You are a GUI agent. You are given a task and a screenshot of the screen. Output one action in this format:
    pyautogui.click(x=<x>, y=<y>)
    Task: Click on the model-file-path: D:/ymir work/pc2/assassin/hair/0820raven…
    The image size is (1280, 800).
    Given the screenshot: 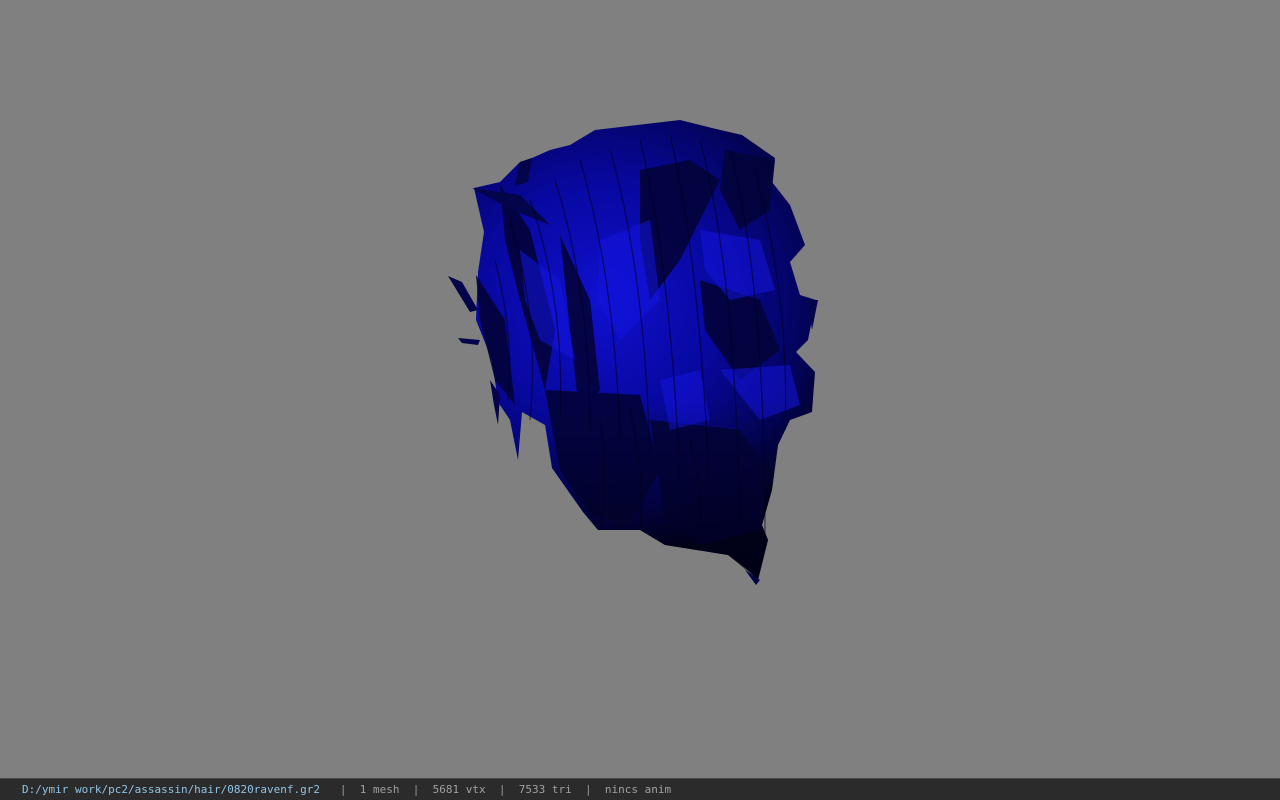 What is the action you would take?
    pyautogui.click(x=171, y=789)
    